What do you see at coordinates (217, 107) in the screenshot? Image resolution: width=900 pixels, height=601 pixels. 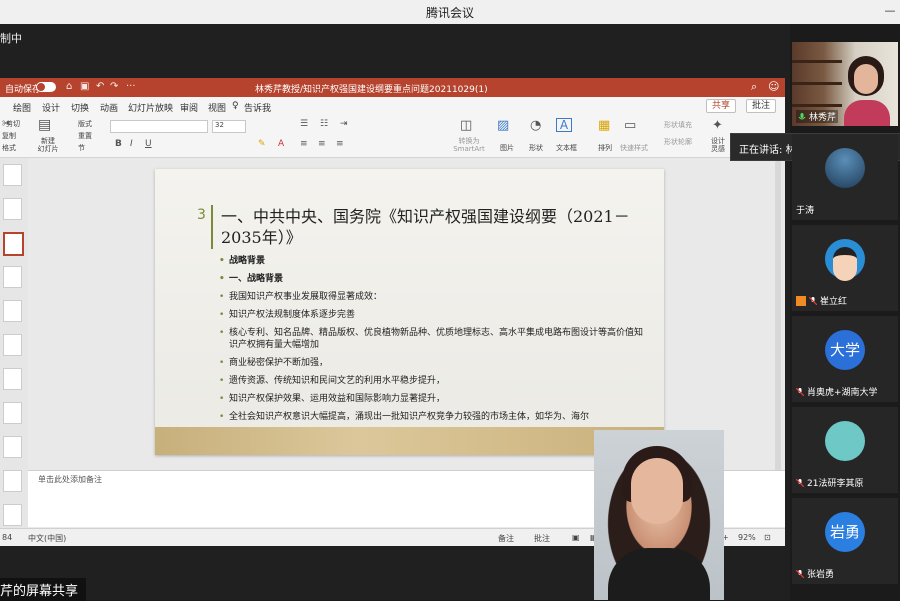 I see `menu-view: 视图` at bounding box center [217, 107].